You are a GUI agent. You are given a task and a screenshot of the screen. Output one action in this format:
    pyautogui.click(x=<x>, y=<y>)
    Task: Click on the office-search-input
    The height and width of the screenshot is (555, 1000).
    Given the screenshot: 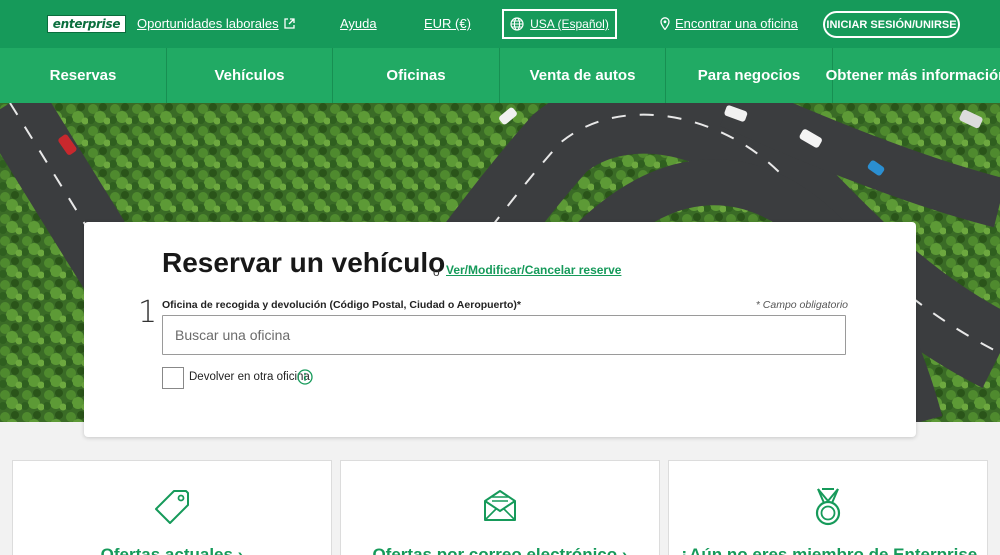 What is the action you would take?
    pyautogui.click(x=504, y=335)
    